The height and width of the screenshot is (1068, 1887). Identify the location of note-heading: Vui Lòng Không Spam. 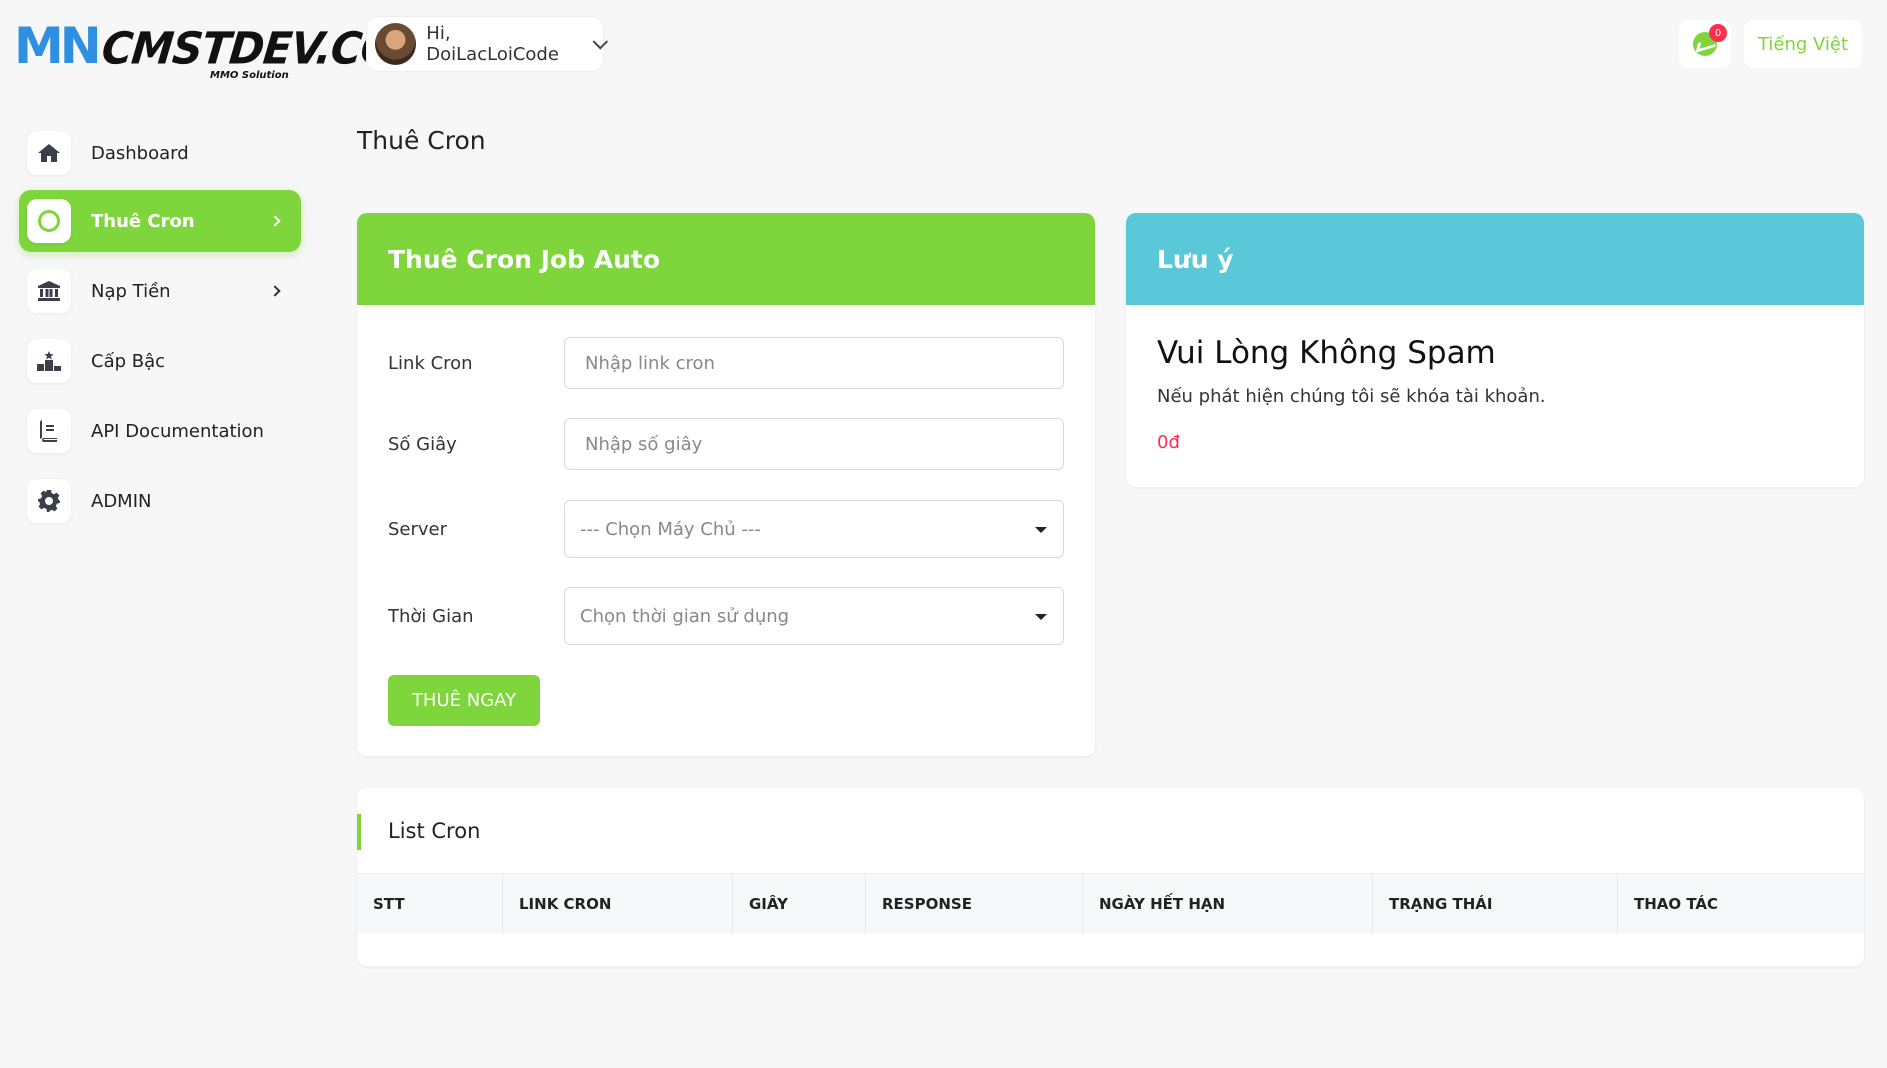
(1326, 353).